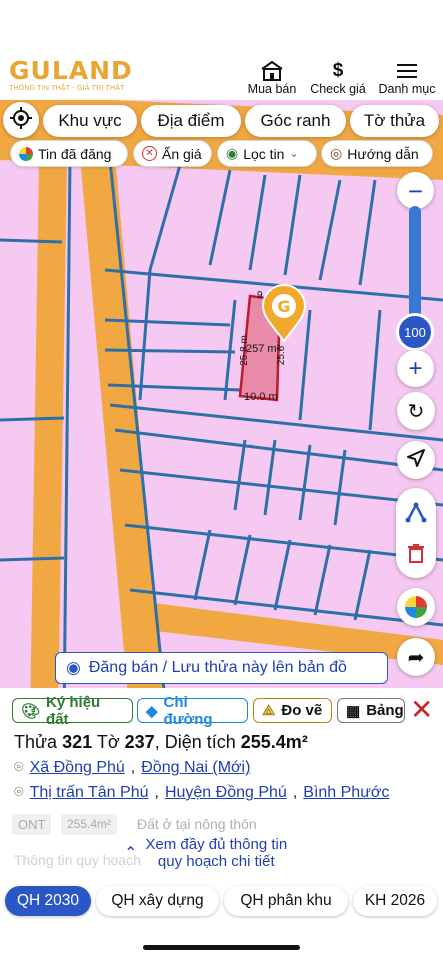  I want to click on parcel-number: 321, so click(77, 742).